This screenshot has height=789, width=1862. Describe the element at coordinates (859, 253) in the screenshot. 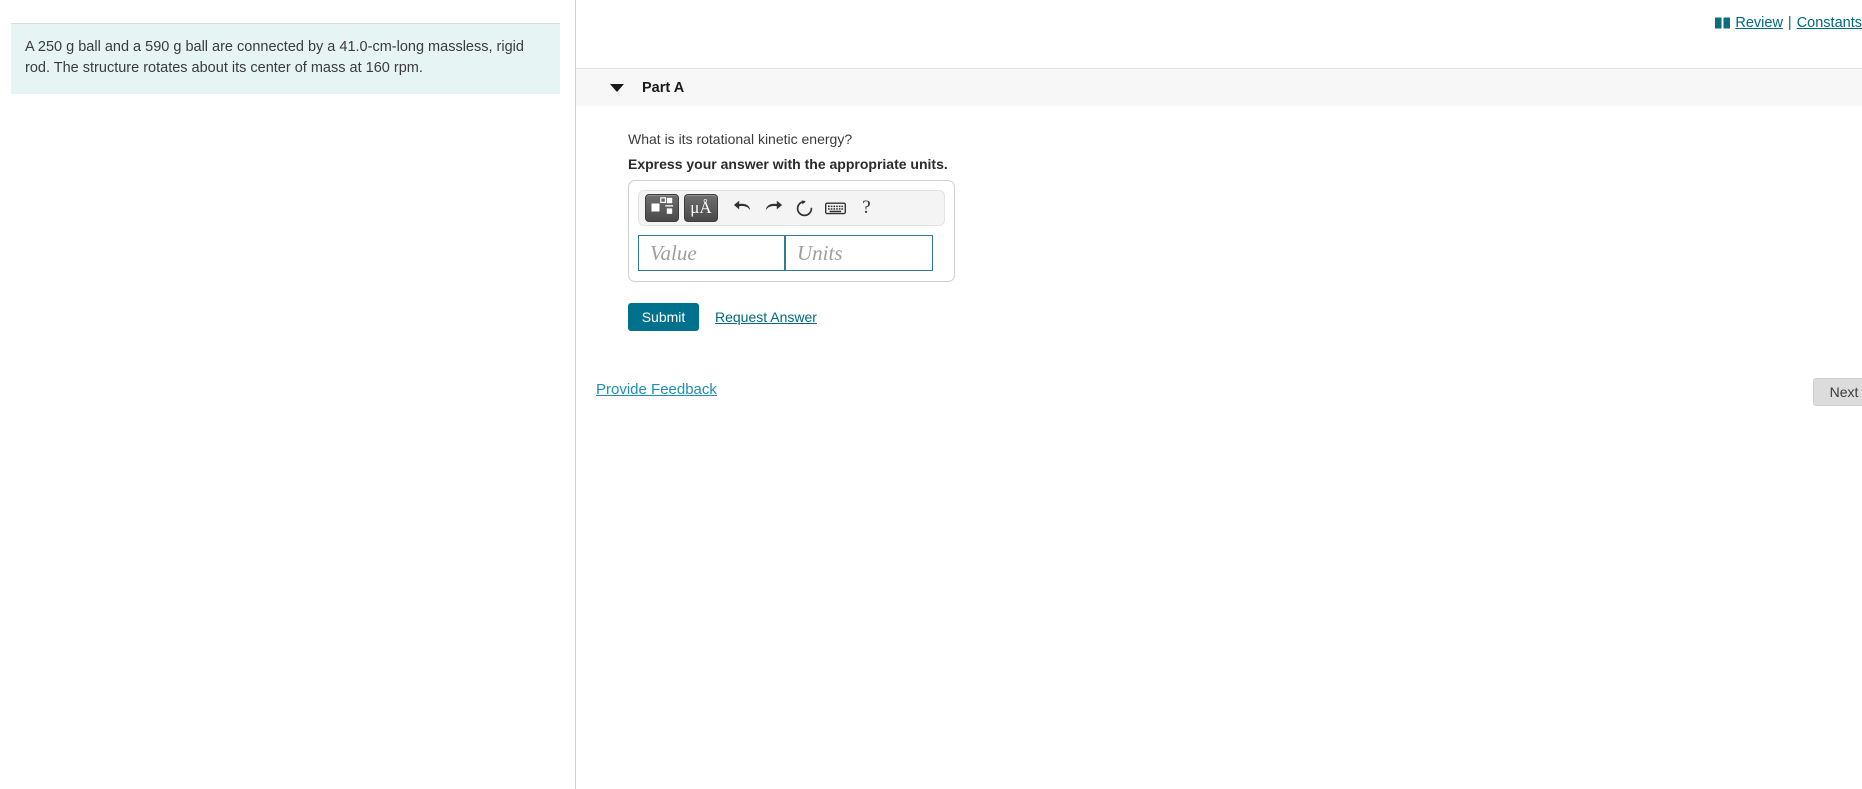

I see `units-input: Units` at that location.